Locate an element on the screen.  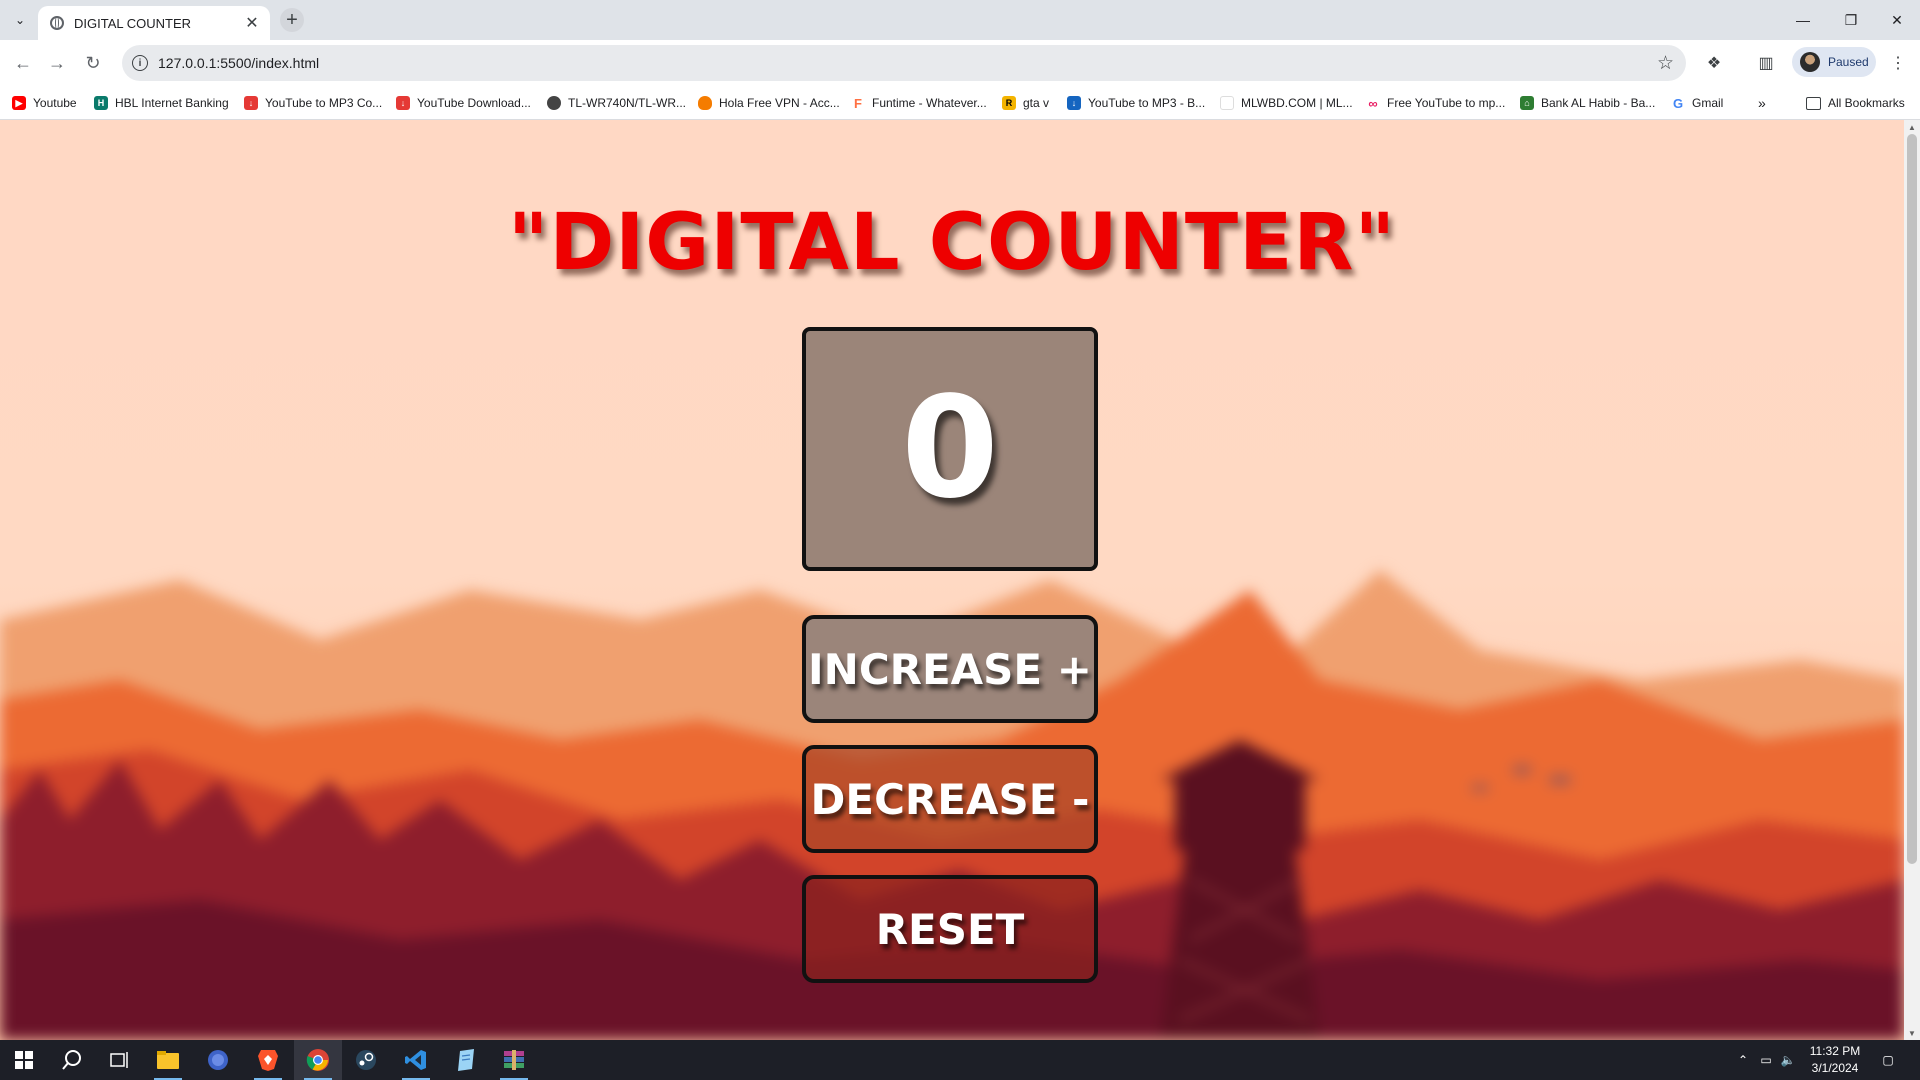
bank-icon: ⌂ is located at coordinates (1527, 103).